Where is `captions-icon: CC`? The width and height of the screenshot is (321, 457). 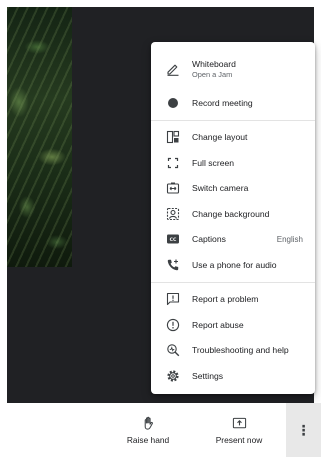 captions-icon: CC is located at coordinates (173, 239).